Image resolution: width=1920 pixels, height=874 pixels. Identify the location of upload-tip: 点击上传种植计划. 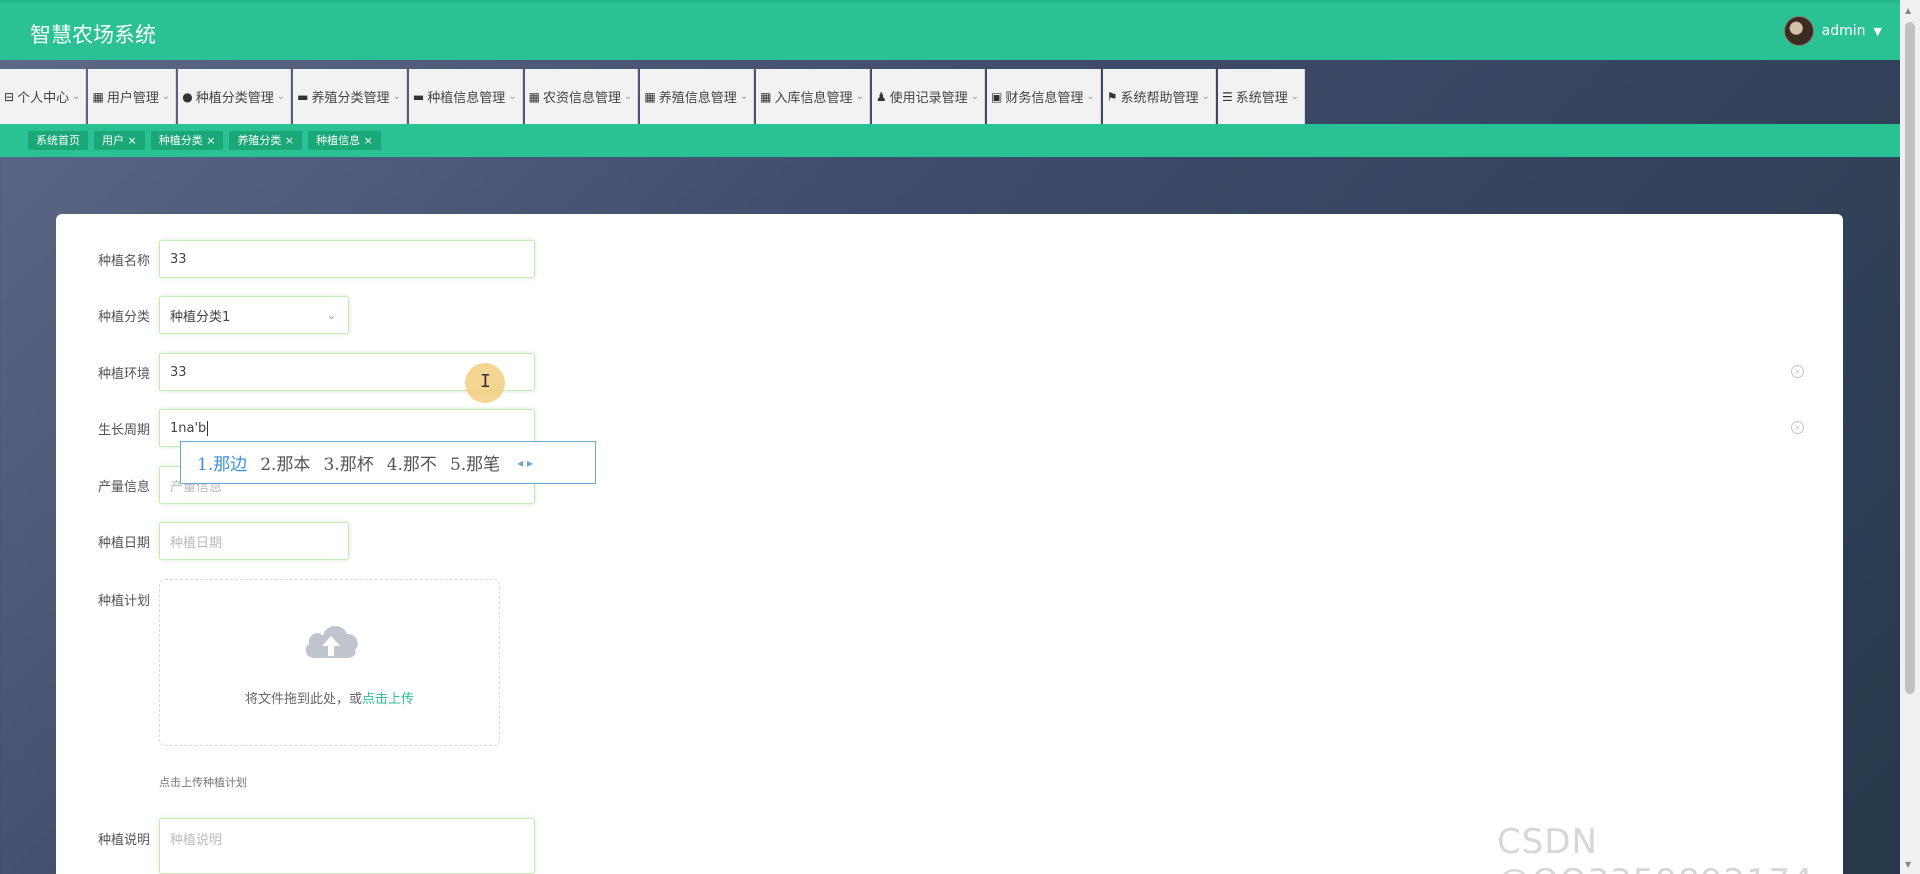
(203, 782).